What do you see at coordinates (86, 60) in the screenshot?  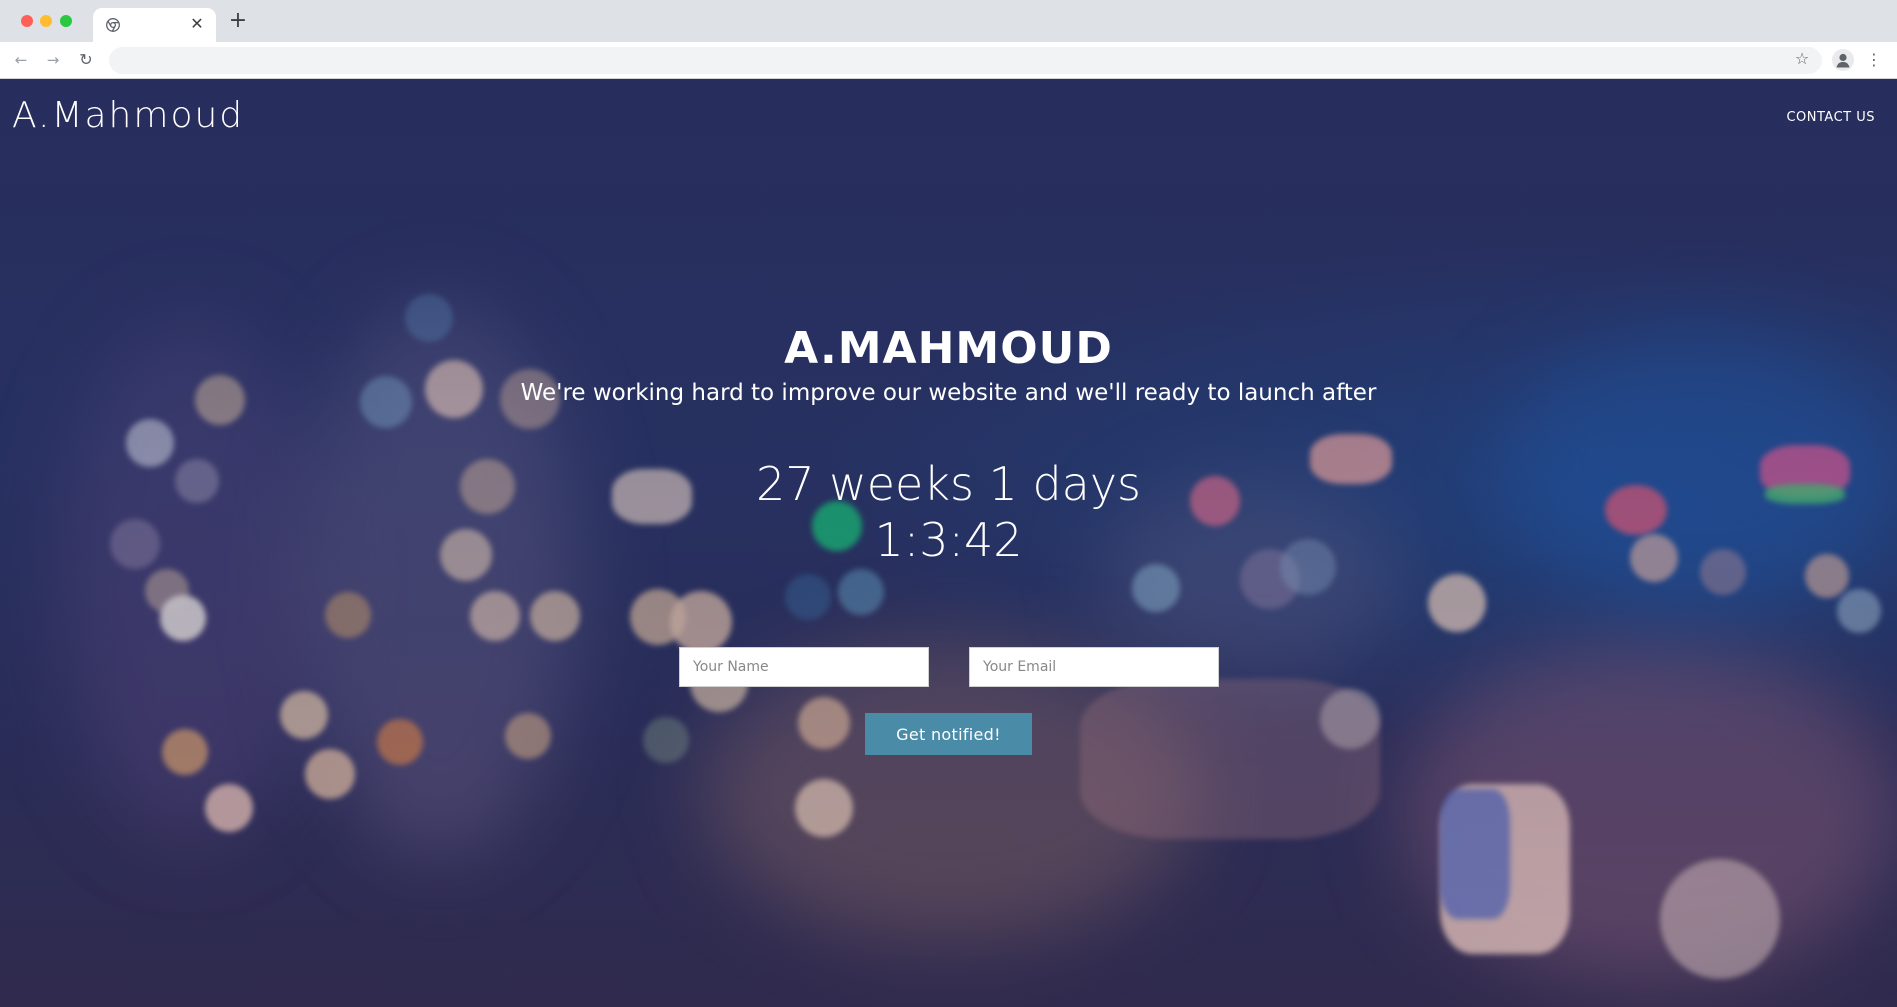 I see `reload-icon: ↻` at bounding box center [86, 60].